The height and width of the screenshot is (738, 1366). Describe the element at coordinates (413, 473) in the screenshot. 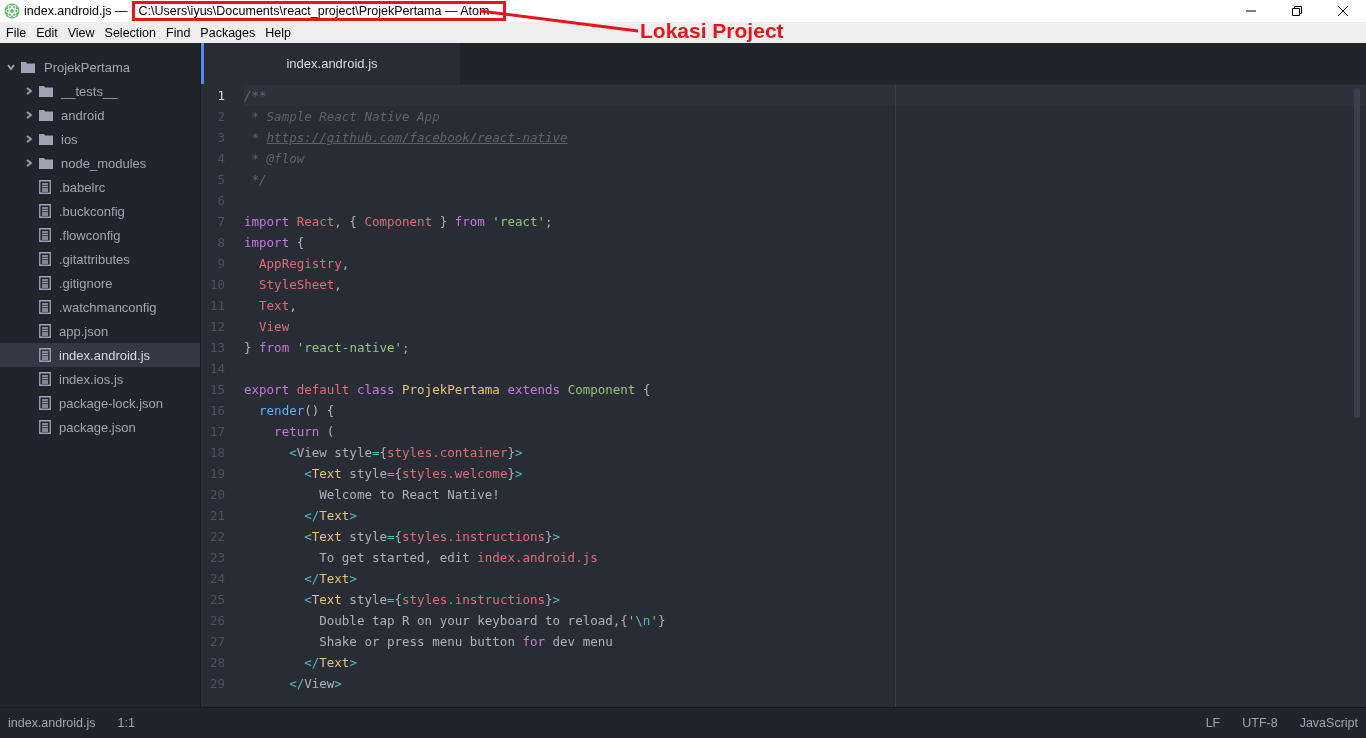

I see `code-line: <Text style={styles.welcome}>` at that location.